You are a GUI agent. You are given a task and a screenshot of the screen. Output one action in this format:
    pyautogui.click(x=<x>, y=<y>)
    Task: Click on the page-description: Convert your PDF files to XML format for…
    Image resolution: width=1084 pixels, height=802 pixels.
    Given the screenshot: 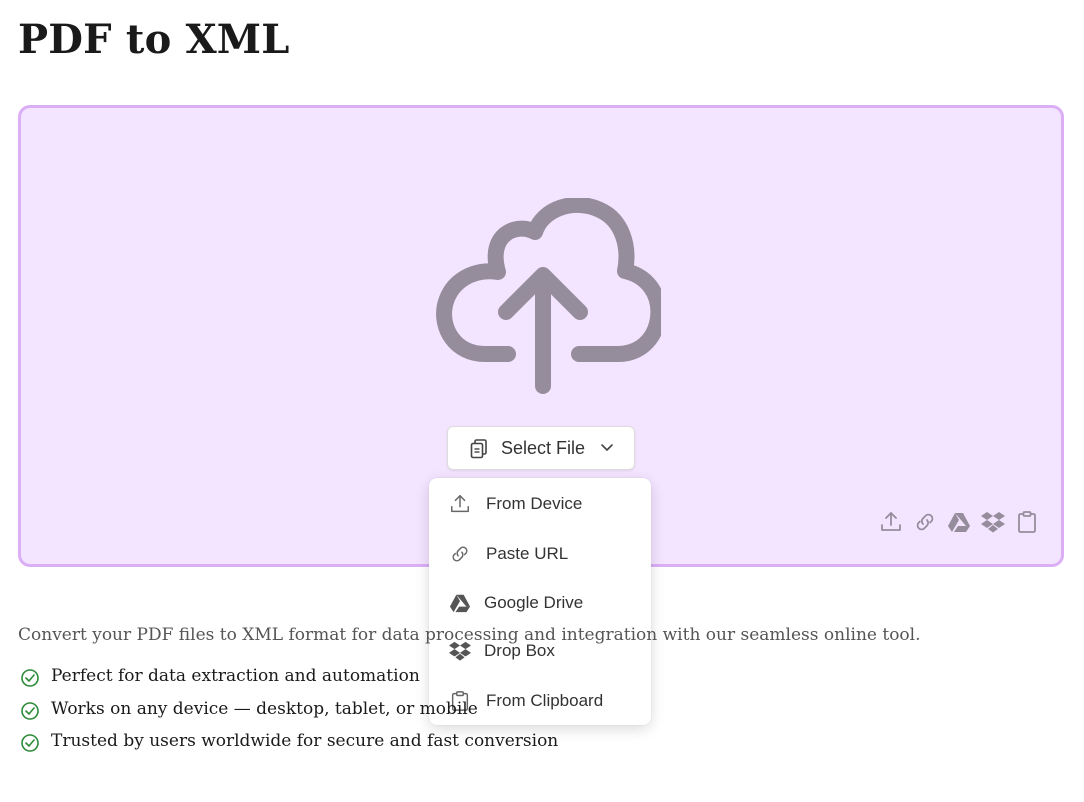 What is the action you would take?
    pyautogui.click(x=469, y=635)
    